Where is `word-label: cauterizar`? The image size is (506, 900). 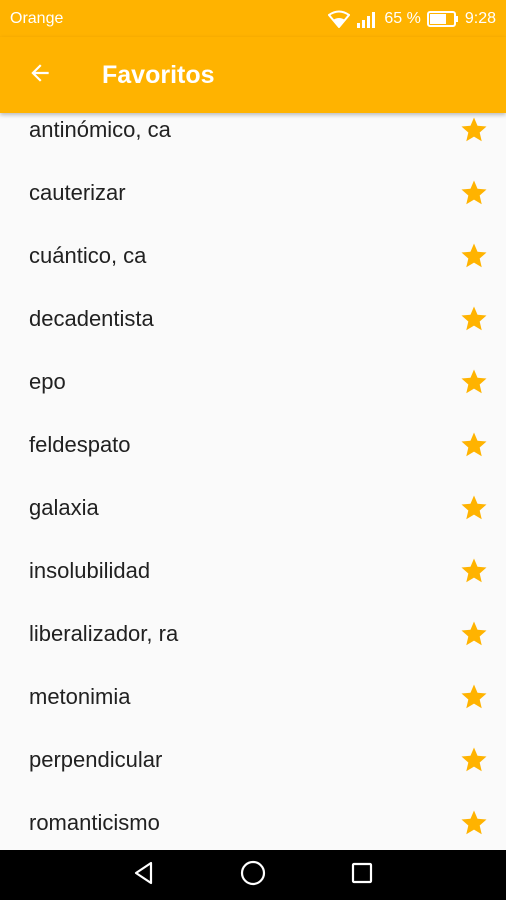 word-label: cauterizar is located at coordinates (77, 192).